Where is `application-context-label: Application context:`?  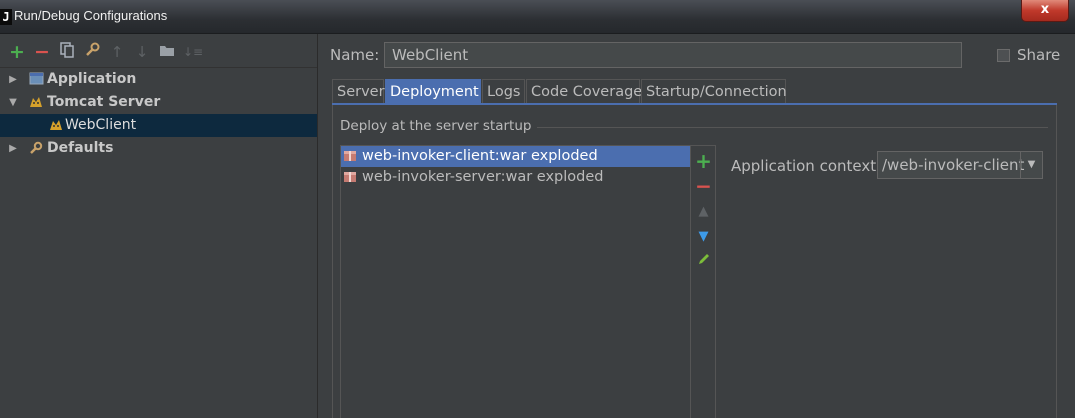 application-context-label: Application context: is located at coordinates (806, 166).